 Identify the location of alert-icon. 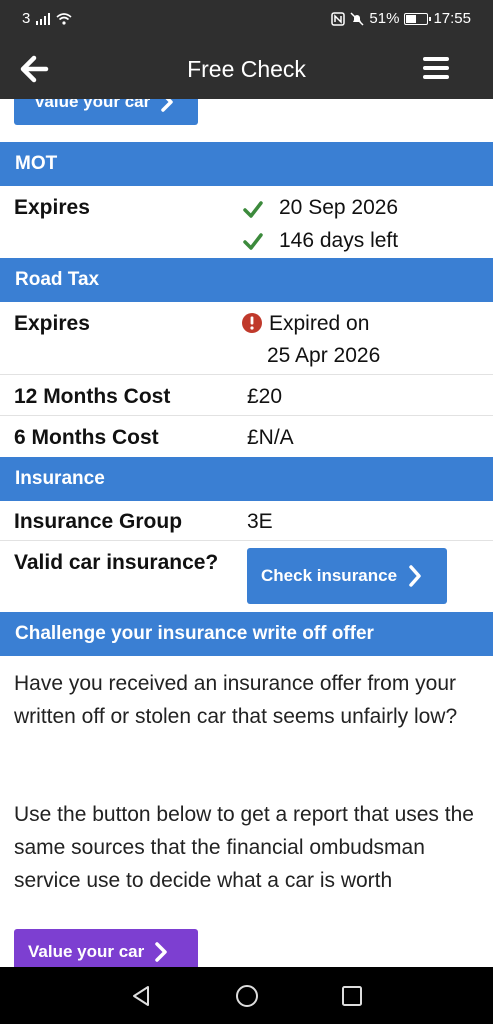
(252, 323).